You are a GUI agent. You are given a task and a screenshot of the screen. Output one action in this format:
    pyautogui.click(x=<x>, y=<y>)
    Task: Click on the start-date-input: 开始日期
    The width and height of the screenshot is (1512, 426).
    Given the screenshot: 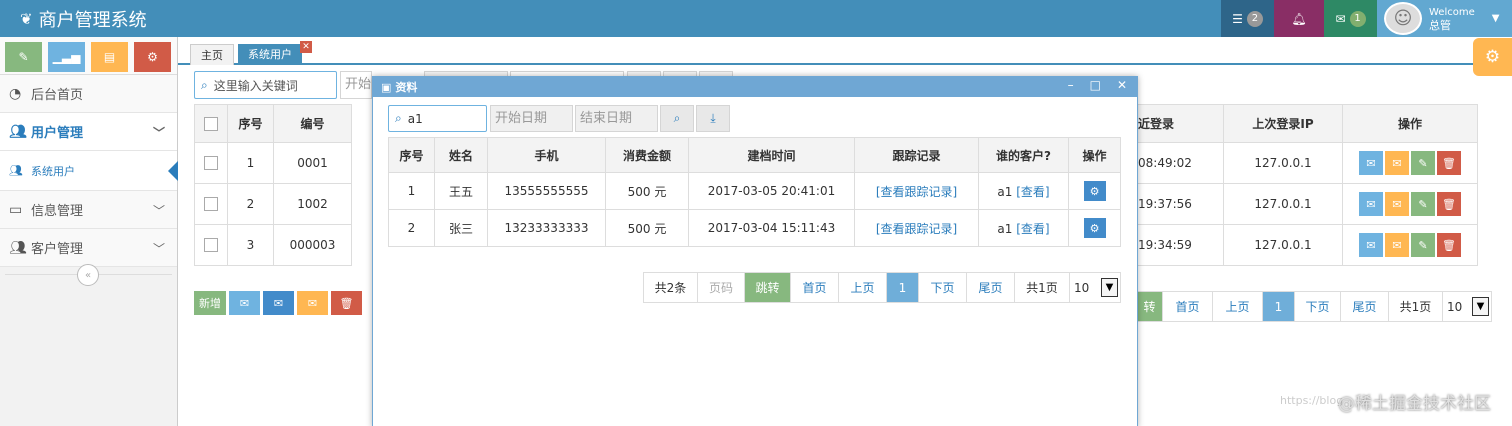 What is the action you would take?
    pyautogui.click(x=531, y=118)
    